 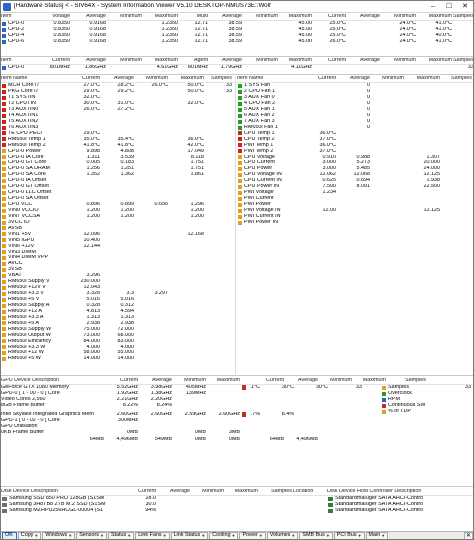 I want to click on sensor-name: 3 AUX Fan 0, so click(x=270, y=97).